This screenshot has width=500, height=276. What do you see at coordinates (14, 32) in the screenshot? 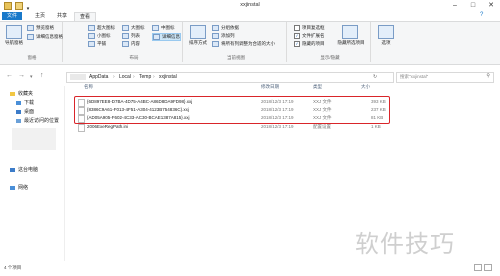
I see `navigation-pane-icon` at bounding box center [14, 32].